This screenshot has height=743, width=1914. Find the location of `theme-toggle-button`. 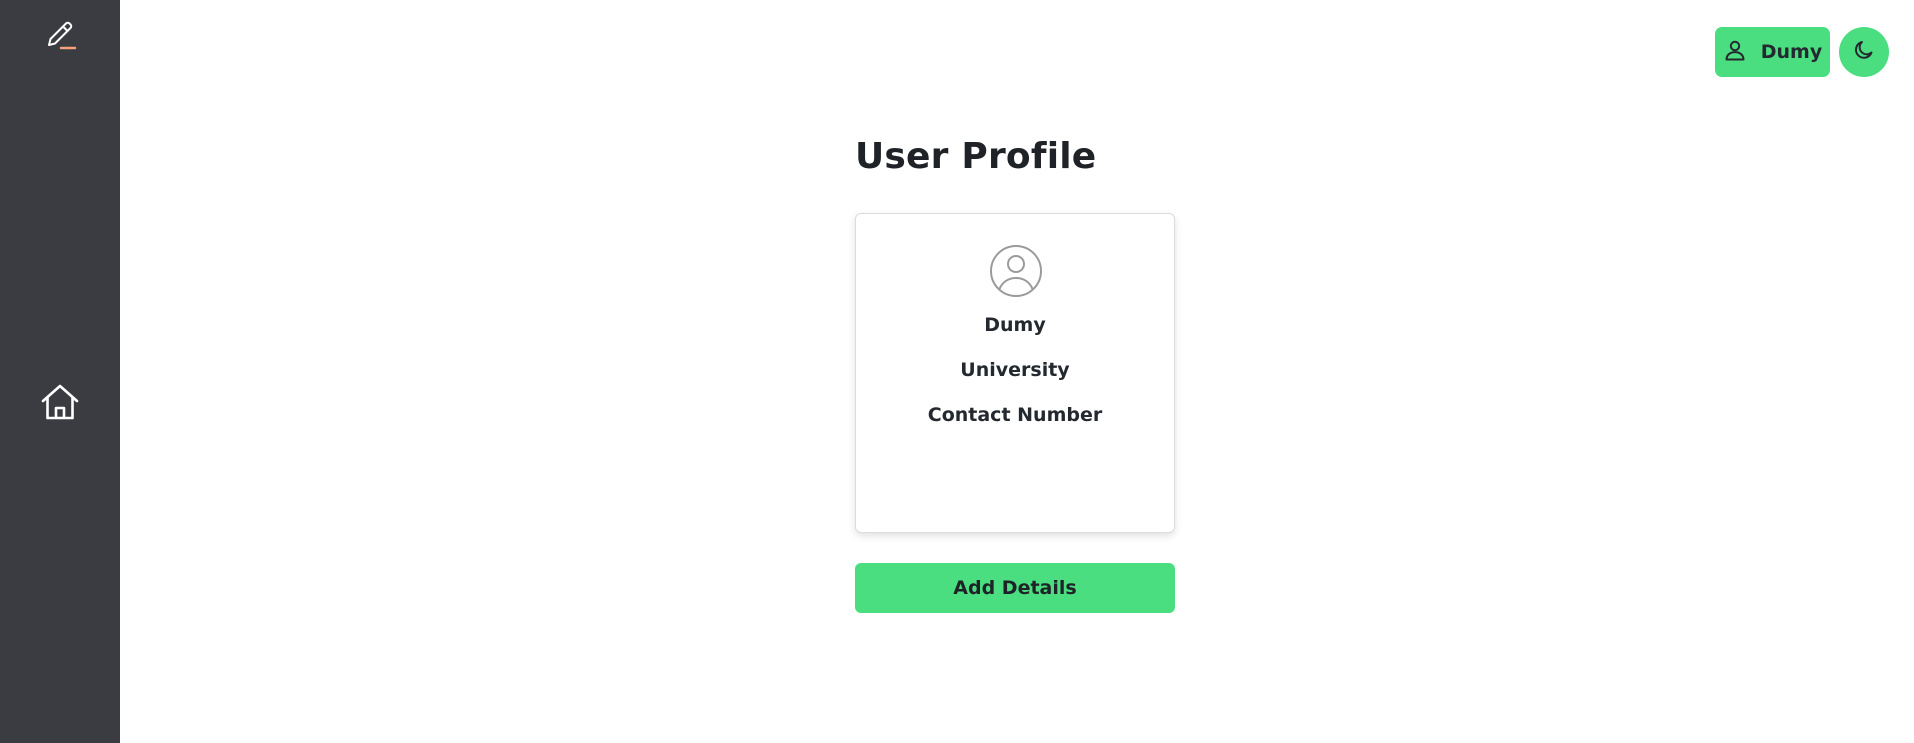

theme-toggle-button is located at coordinates (1864, 52).